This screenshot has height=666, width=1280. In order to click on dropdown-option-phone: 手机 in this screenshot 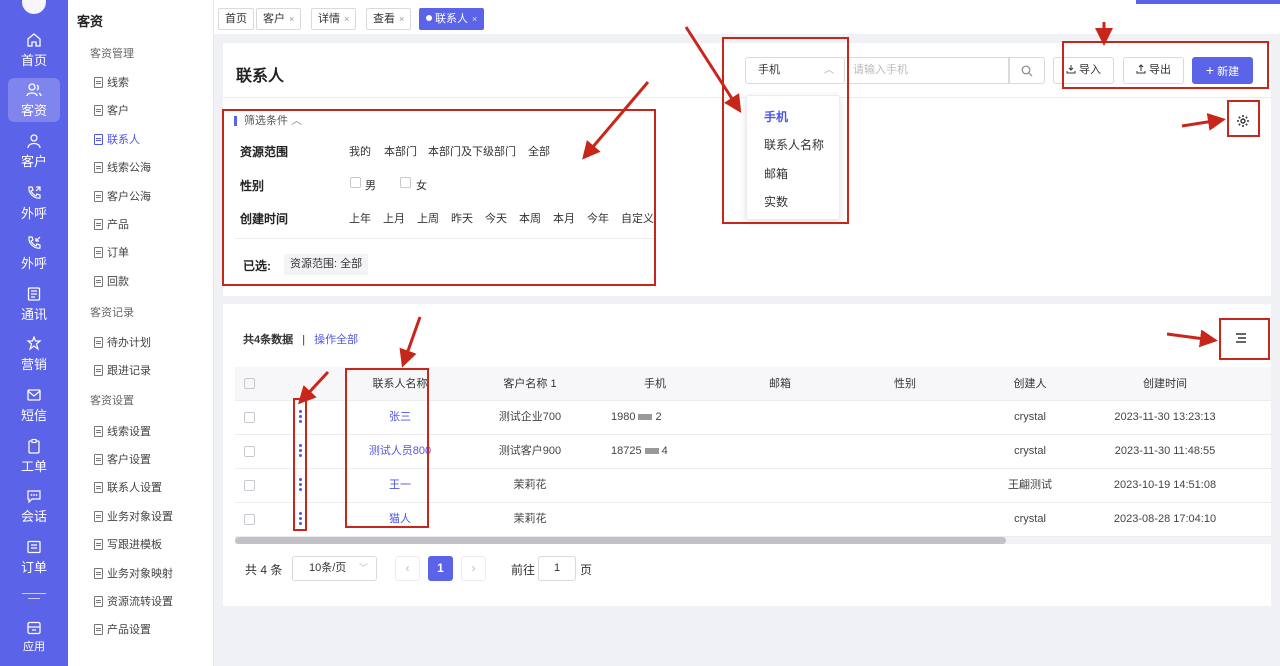, I will do `click(776, 116)`.